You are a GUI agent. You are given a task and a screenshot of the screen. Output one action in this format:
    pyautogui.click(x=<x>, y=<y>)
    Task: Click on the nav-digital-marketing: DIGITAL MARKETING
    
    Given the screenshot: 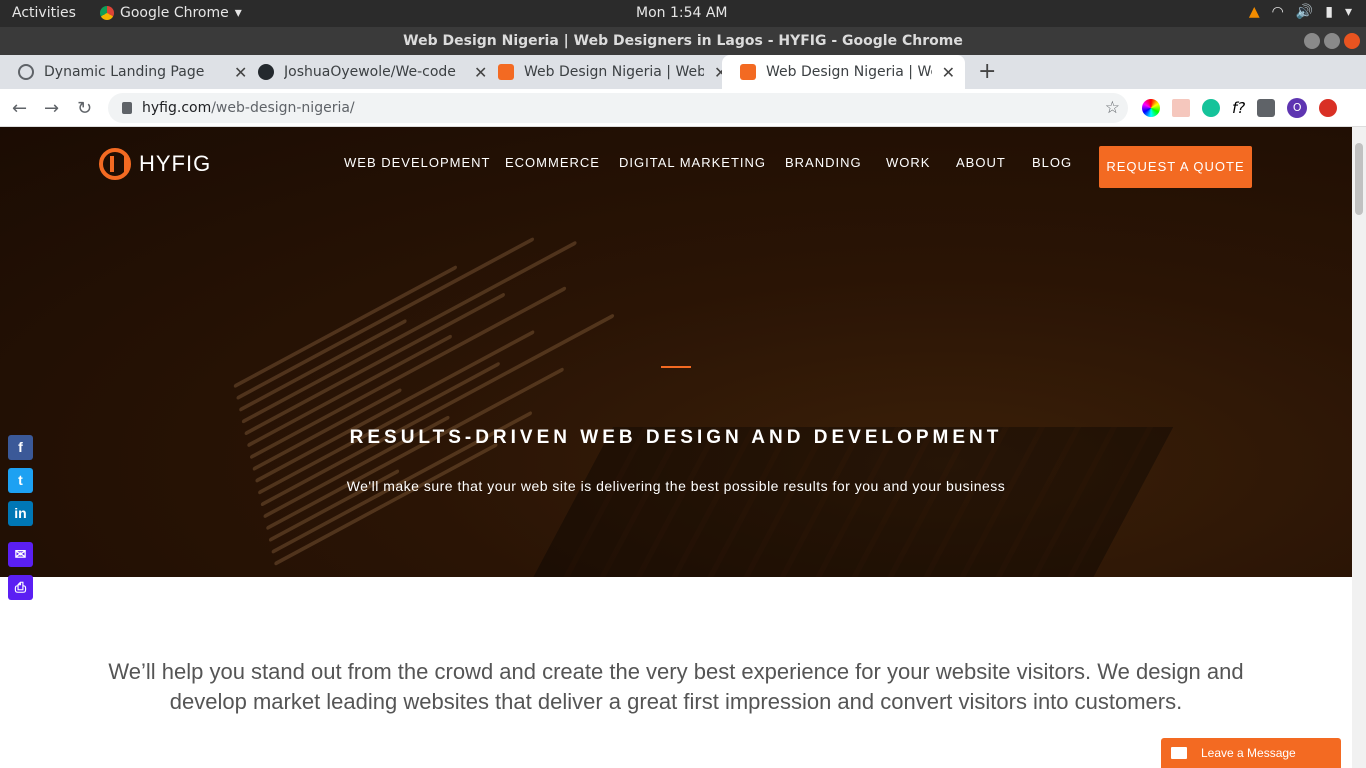 What is the action you would take?
    pyautogui.click(x=692, y=162)
    